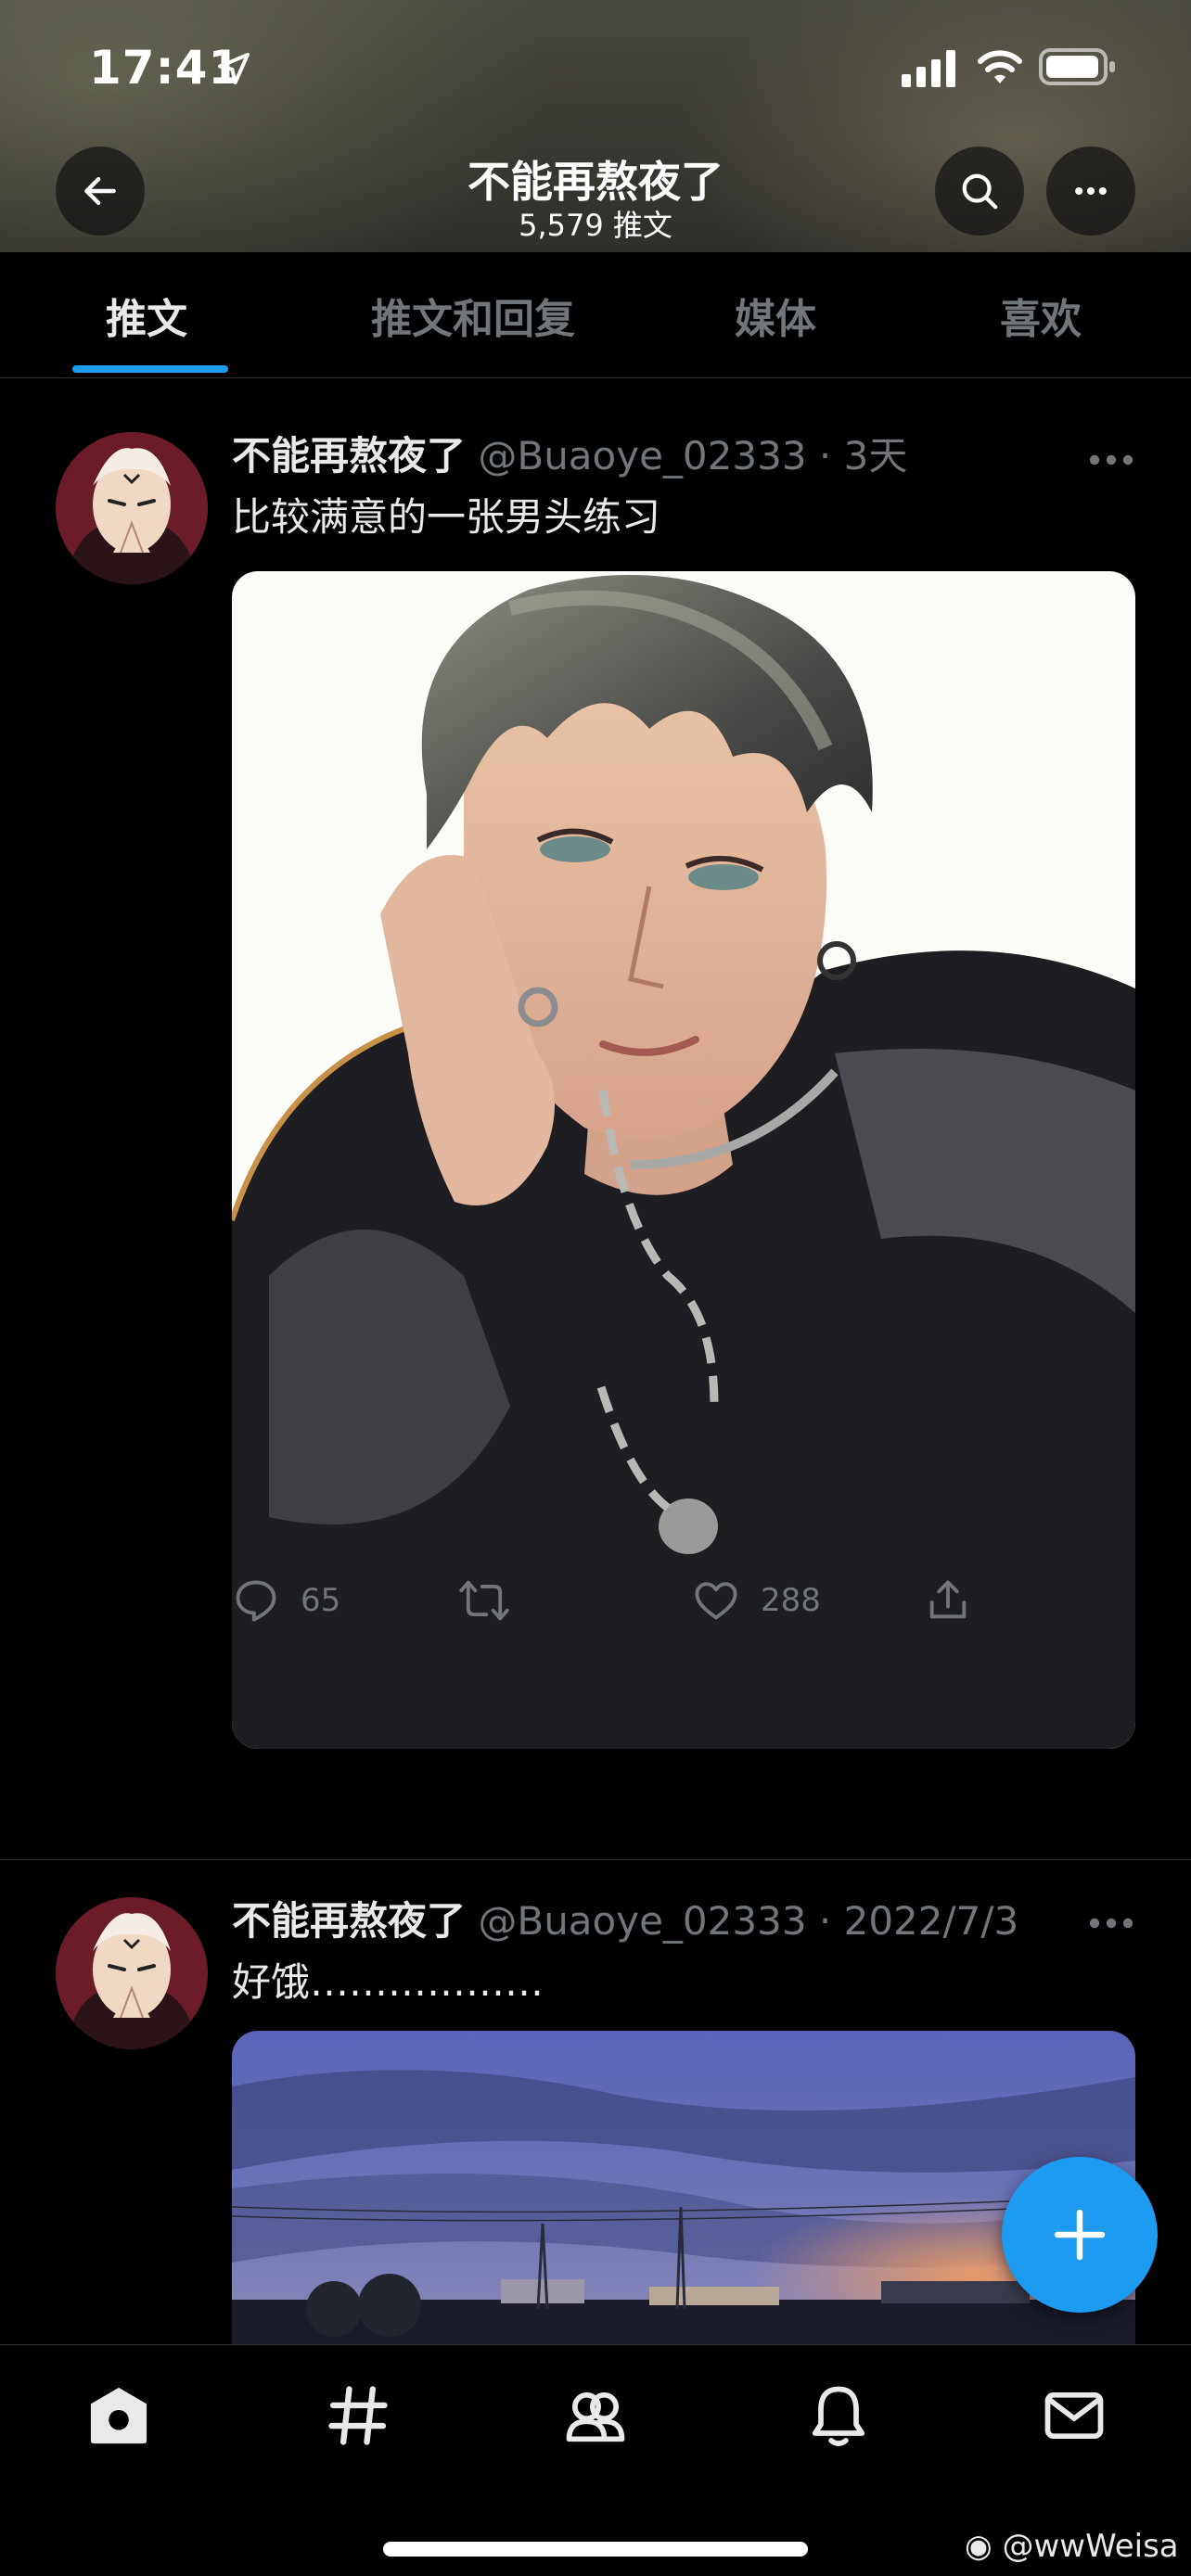 The width and height of the screenshot is (1191, 2576). I want to click on home-icon, so click(118, 2415).